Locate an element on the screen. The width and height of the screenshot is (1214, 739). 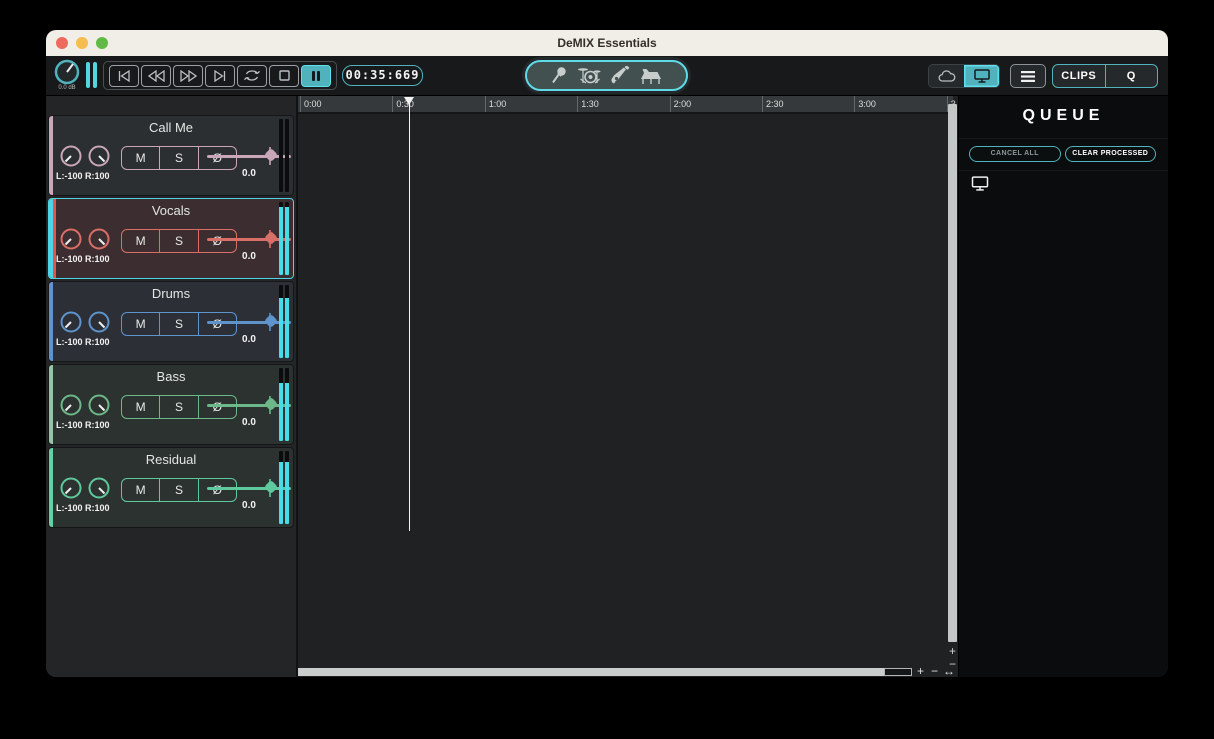
horizontal-scroll-remainder is located at coordinates (898, 672).